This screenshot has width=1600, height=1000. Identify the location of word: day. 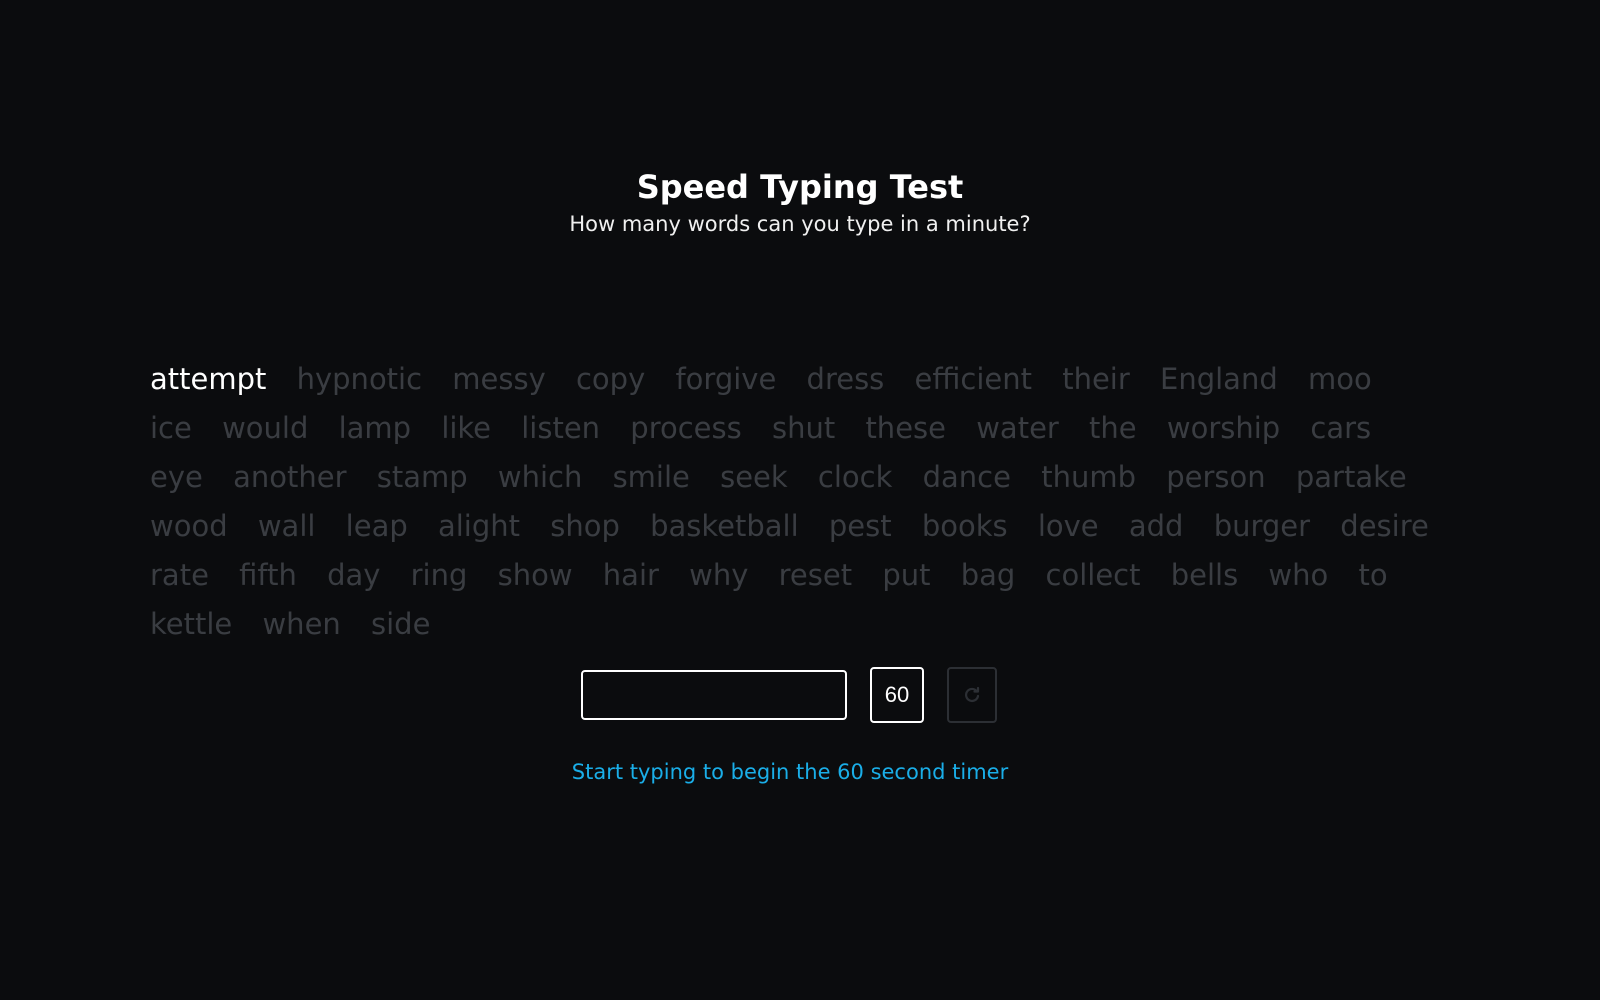
(354, 575).